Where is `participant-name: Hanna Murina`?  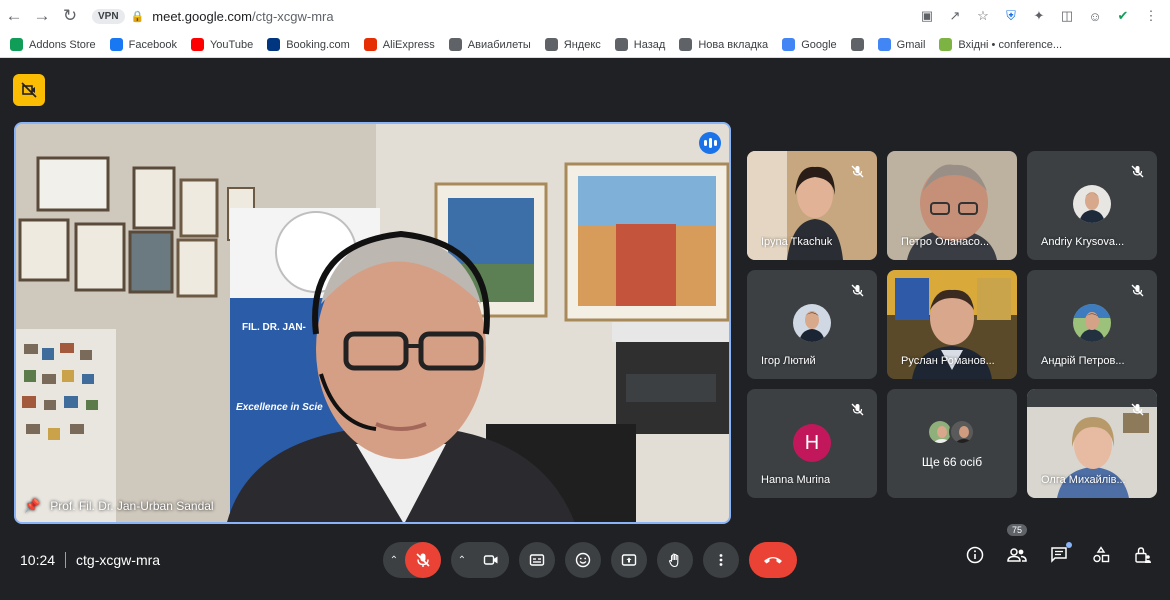
participant-name: Hanna Murina is located at coordinates (796, 480).